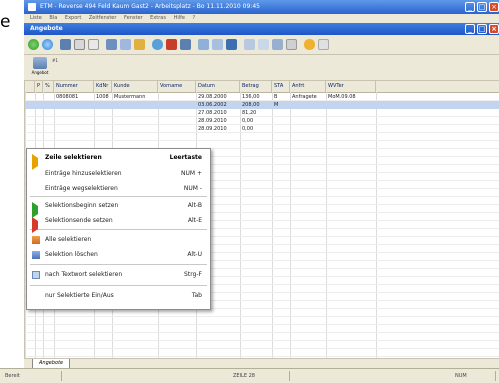  Describe the element at coordinates (256, 86) in the screenshot. I see `column-header: Betrag` at that location.